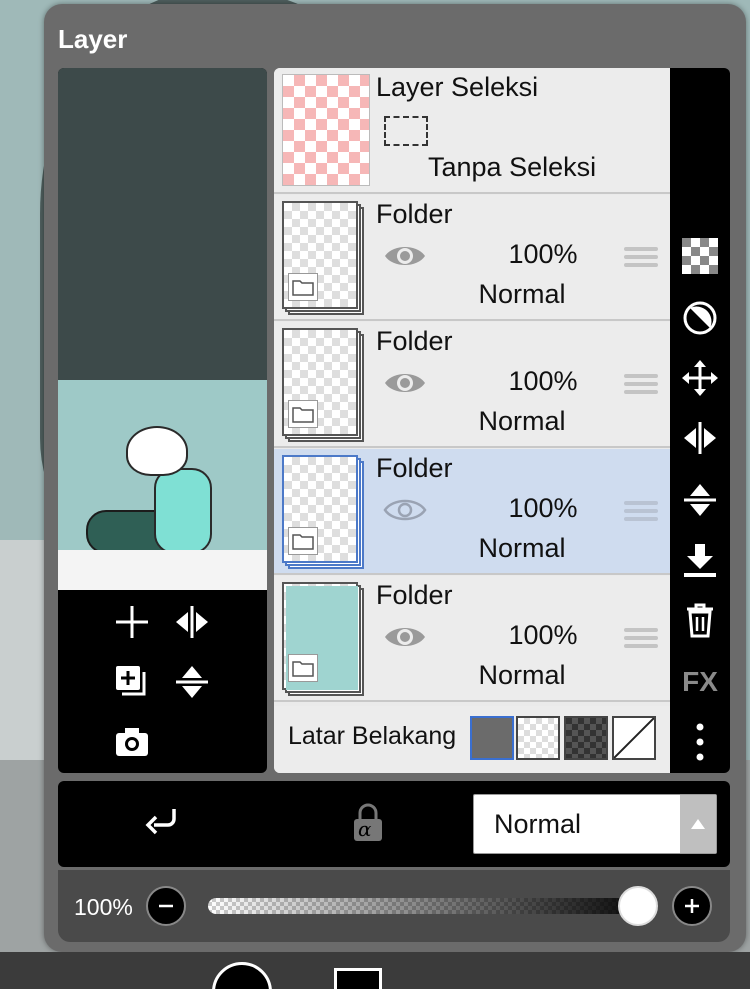 This screenshot has height=989, width=750. Describe the element at coordinates (472, 131) in the screenshot. I see `selection-layer-row: Layer Seleksi Tanpa Seleksi` at that location.